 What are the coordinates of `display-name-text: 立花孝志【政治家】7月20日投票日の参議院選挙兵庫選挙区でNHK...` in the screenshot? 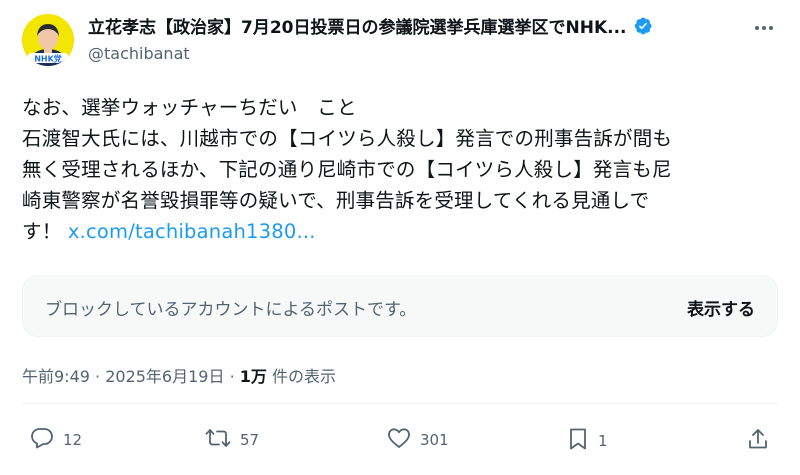 It's located at (357, 25).